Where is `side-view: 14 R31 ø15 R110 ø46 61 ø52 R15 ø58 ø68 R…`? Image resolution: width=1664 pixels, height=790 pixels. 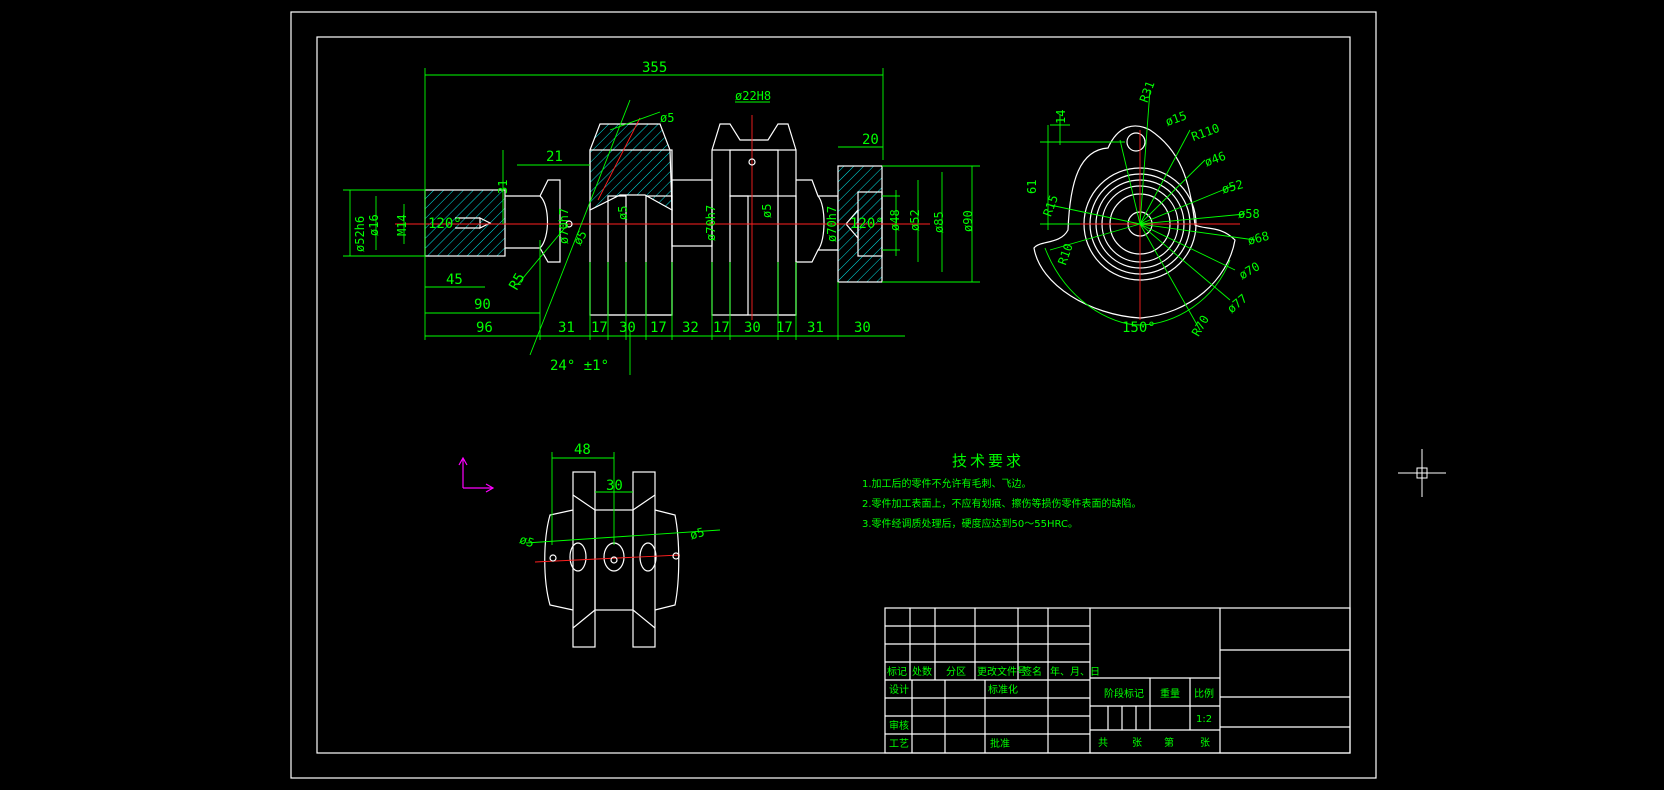 side-view: 14 R31 ø15 R110 ø46 61 ø52 R15 ø58 ø68 R… is located at coordinates (1148, 209).